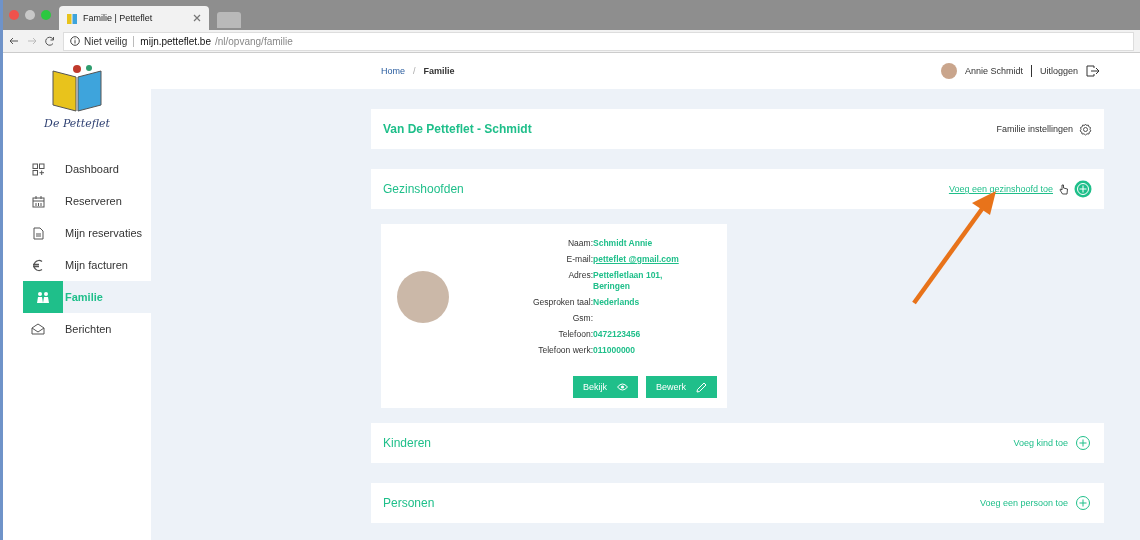 This screenshot has width=1140, height=540. What do you see at coordinates (38, 169) in the screenshot?
I see `grid-icon` at bounding box center [38, 169].